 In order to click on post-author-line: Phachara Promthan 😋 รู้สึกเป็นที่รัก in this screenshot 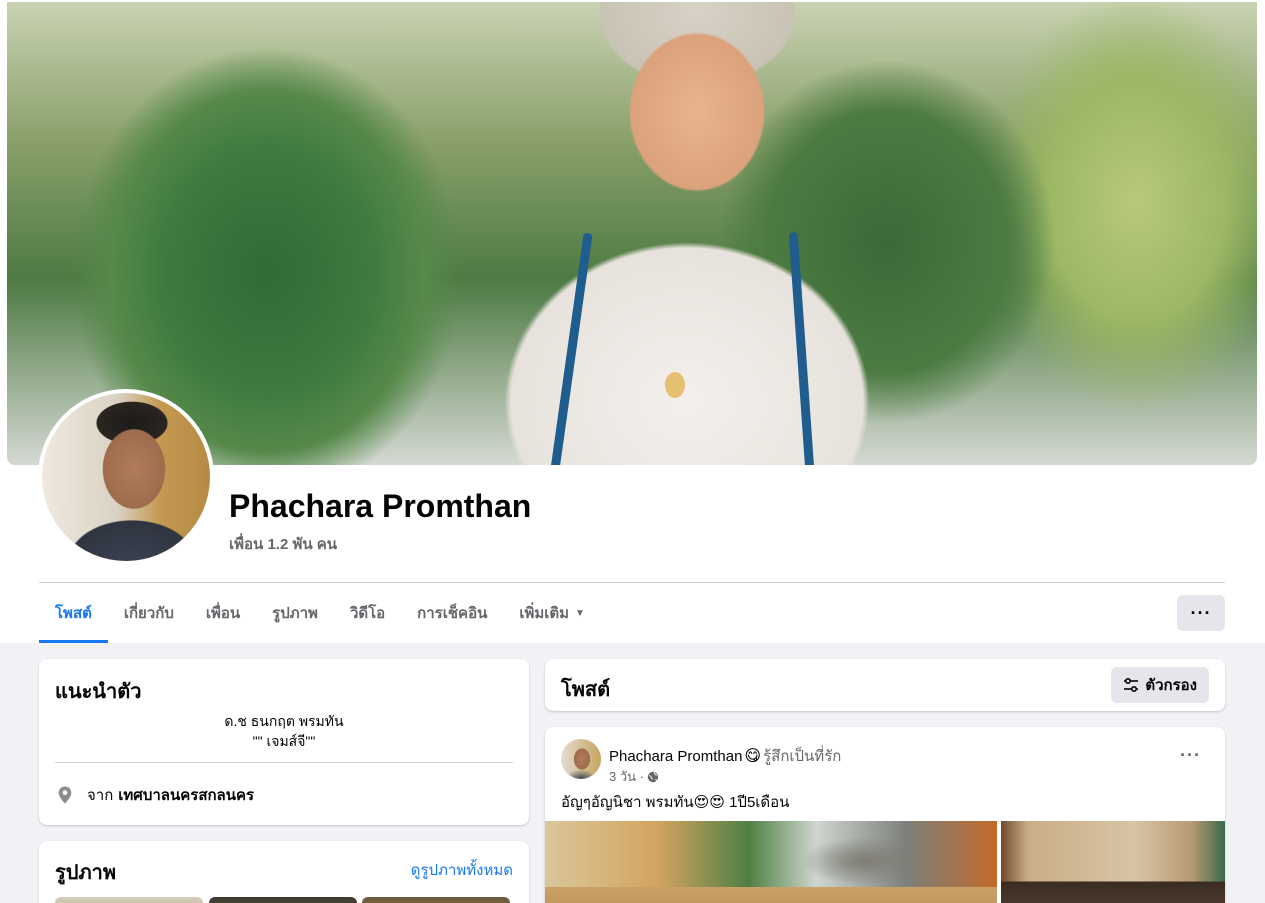, I will do `click(725, 756)`.